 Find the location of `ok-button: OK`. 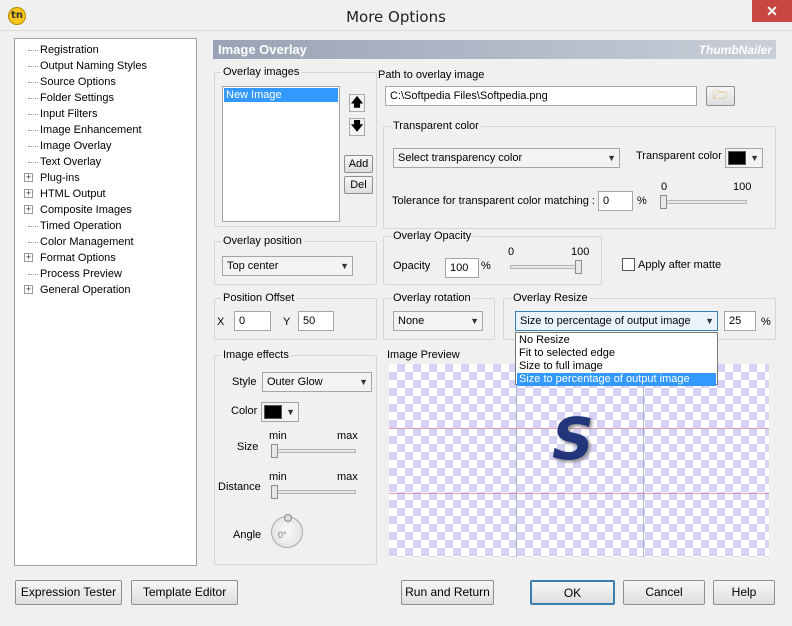

ok-button: OK is located at coordinates (572, 592).